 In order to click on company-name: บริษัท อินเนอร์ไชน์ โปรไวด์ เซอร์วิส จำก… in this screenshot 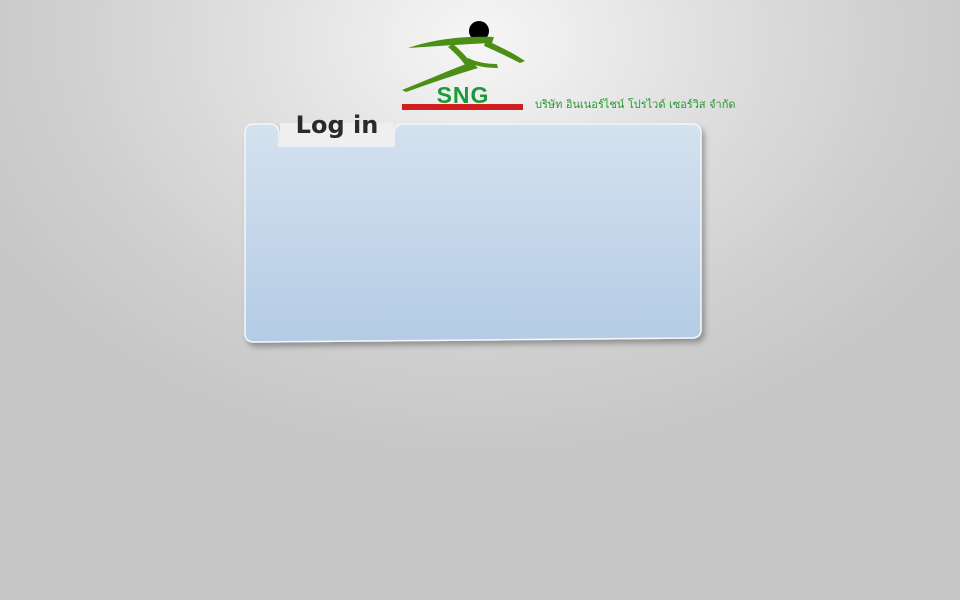, I will do `click(635, 104)`.